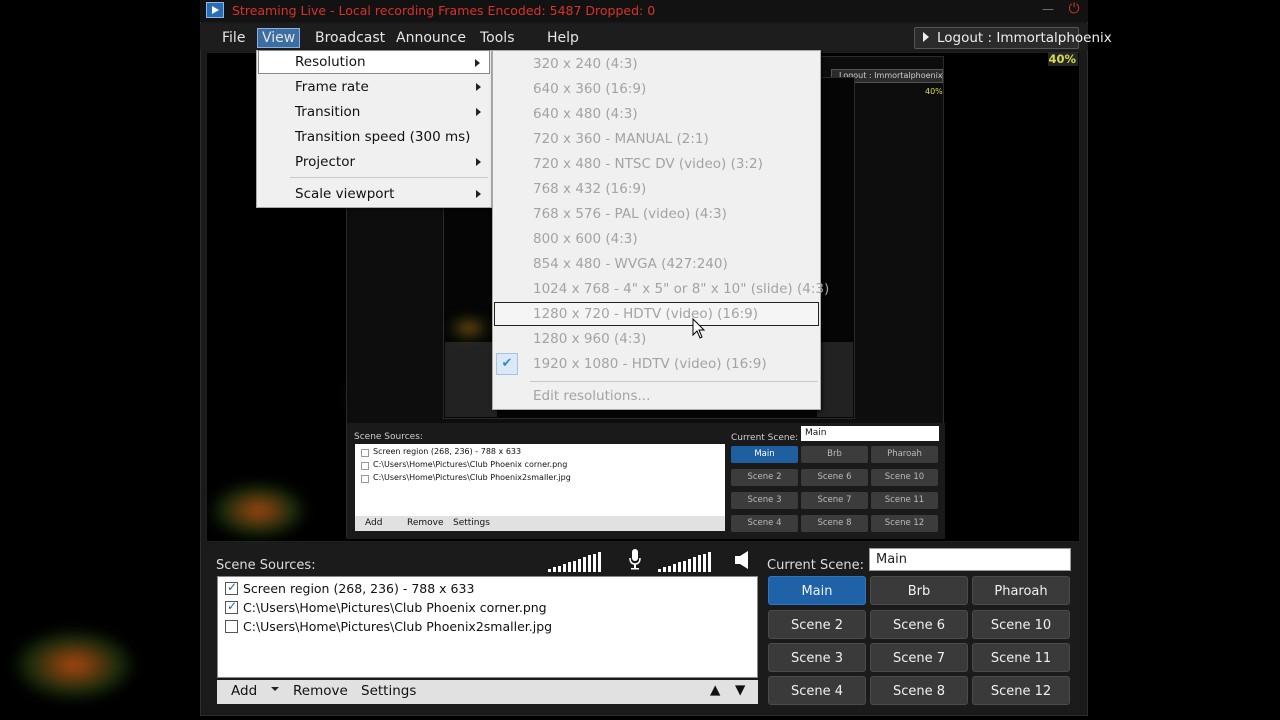  I want to click on resolution-item: 640 x 480 (4:3), so click(656, 114).